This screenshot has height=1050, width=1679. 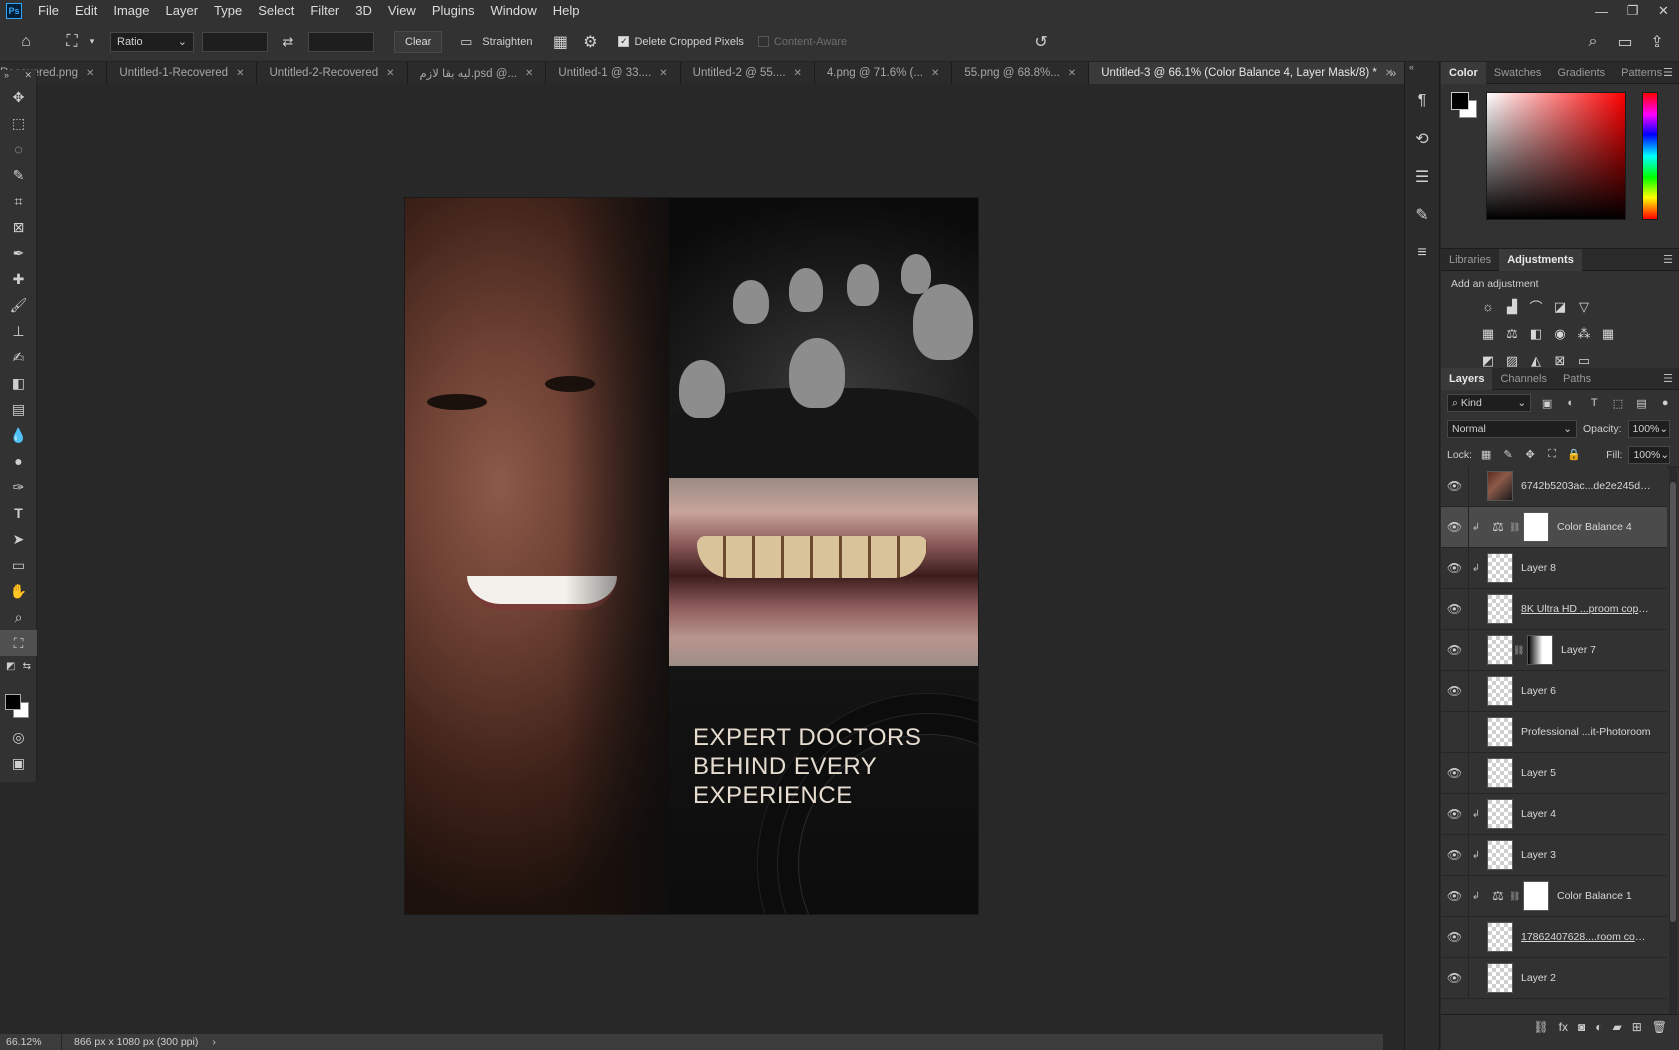 What do you see at coordinates (1608, 334) in the screenshot?
I see `color-lookup-icon: ▦` at bounding box center [1608, 334].